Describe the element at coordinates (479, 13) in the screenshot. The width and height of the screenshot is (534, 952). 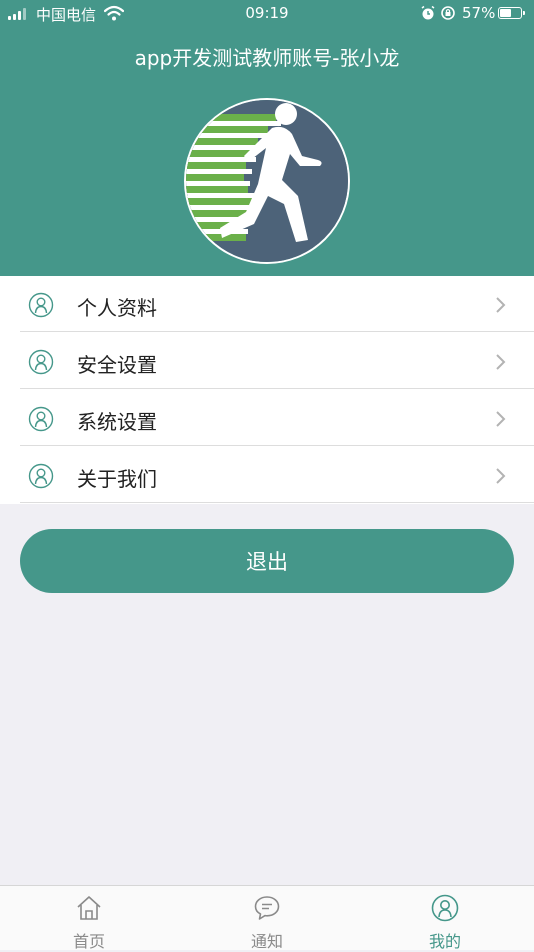
I see `battery-percent: 57%` at that location.